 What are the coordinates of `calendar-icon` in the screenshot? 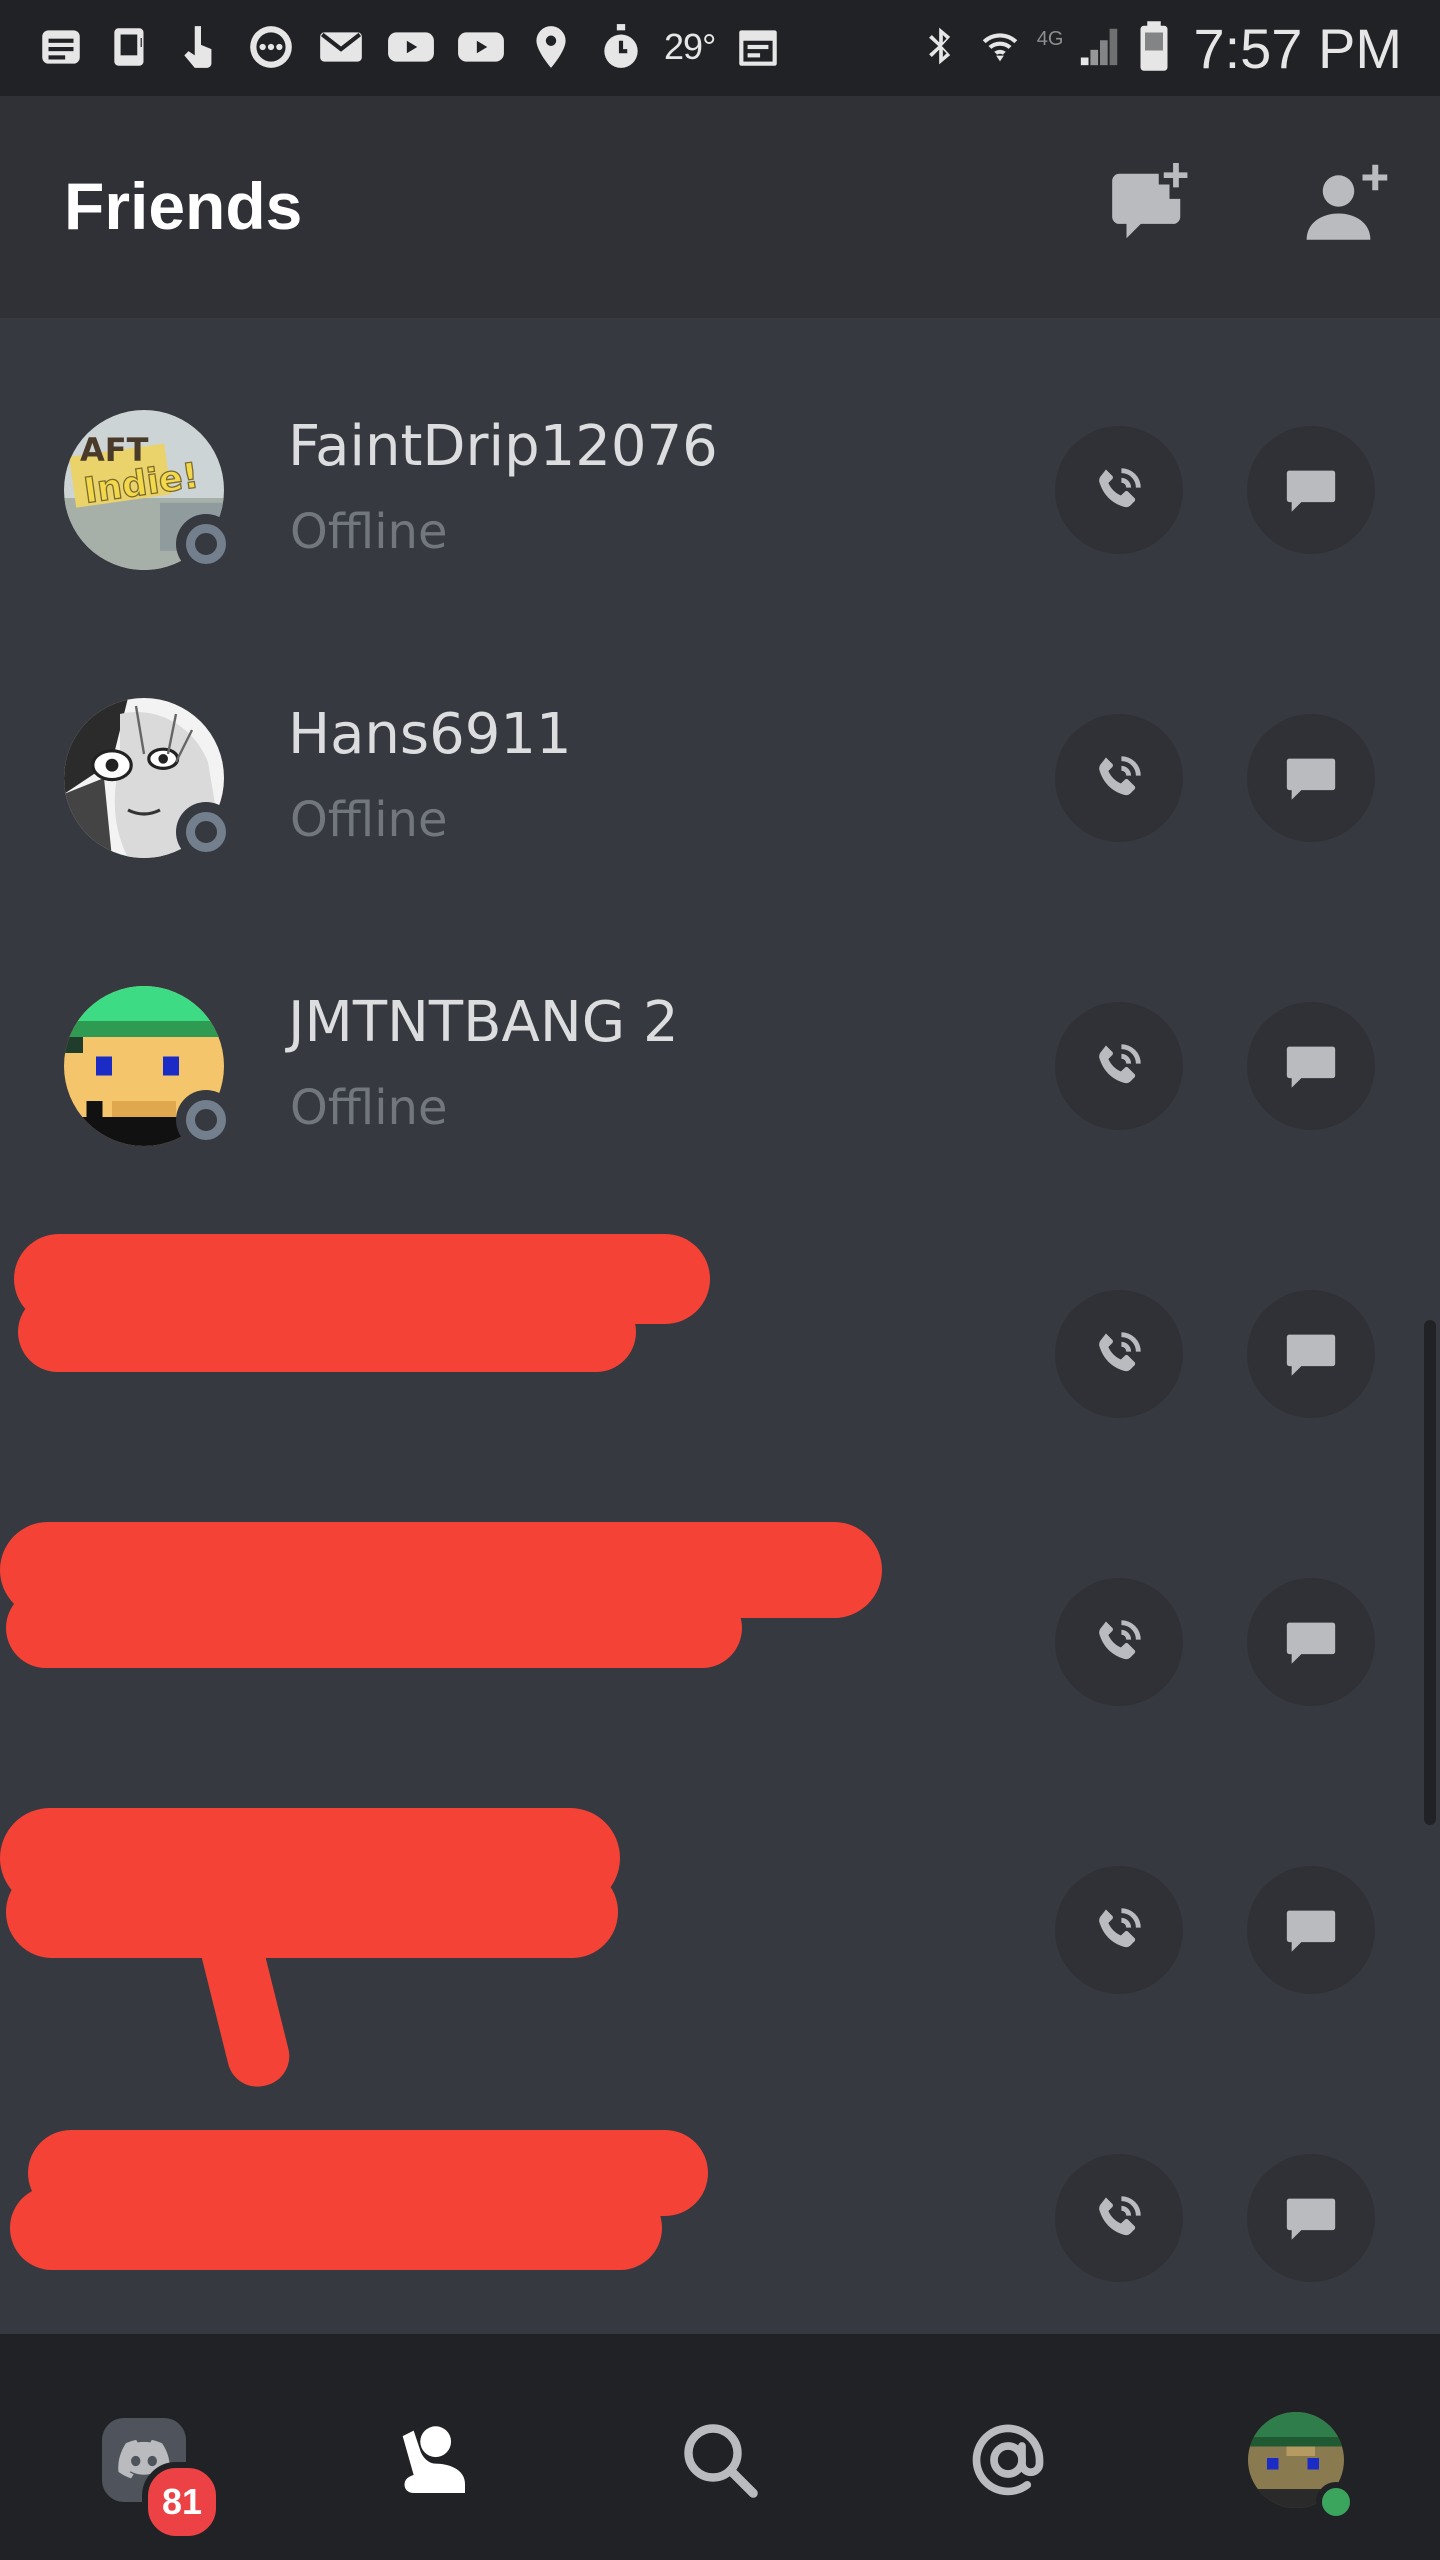 It's located at (758, 47).